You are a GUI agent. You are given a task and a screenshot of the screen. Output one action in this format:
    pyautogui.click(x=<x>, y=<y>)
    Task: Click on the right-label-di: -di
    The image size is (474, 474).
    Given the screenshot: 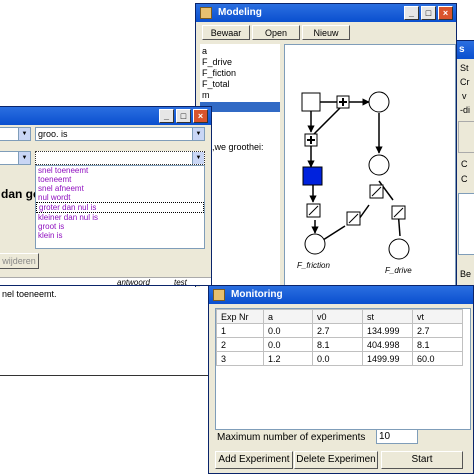 What is the action you would take?
    pyautogui.click(x=465, y=110)
    